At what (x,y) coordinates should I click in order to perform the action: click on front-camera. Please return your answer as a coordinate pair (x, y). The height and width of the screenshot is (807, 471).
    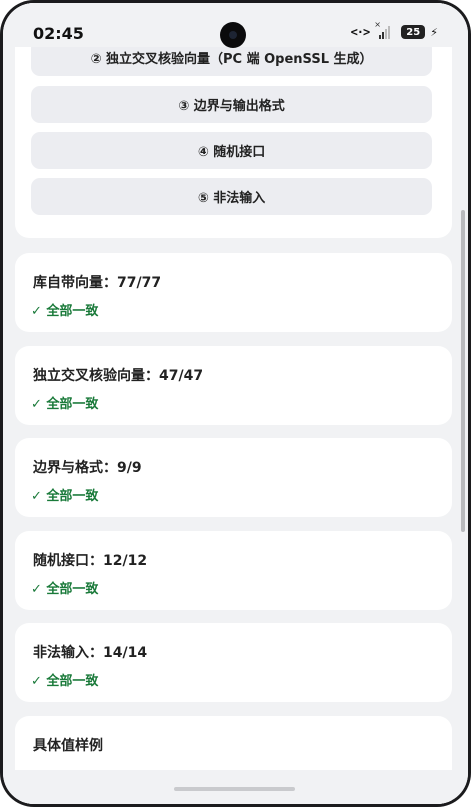
    Looking at the image, I should click on (233, 35).